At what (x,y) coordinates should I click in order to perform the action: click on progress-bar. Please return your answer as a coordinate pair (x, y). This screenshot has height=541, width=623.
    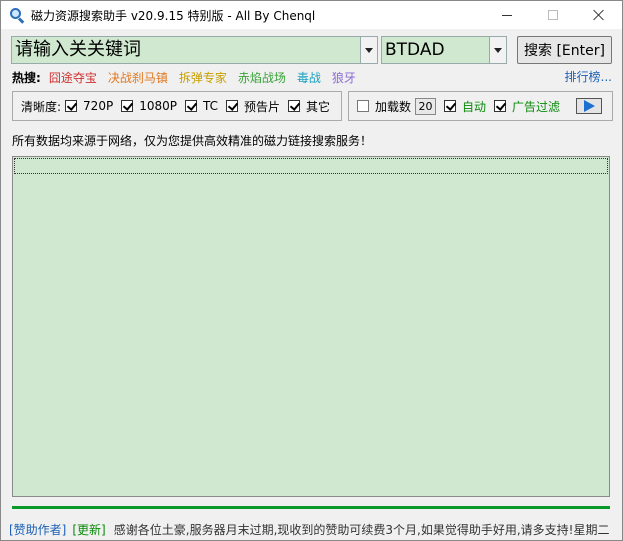
    Looking at the image, I should click on (311, 507).